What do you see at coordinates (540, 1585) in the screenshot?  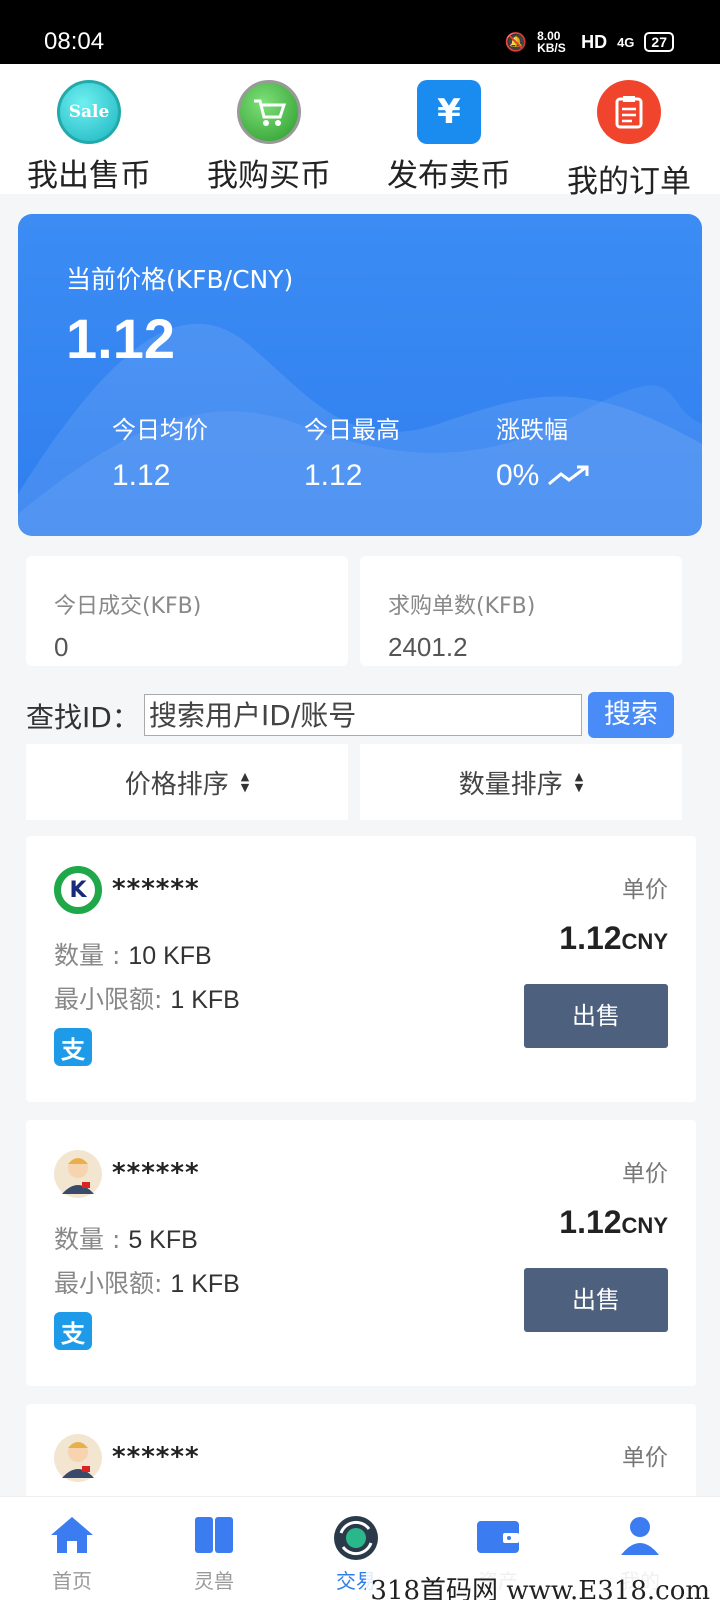 I see `watermark: 318首码网 www.E318.com` at bounding box center [540, 1585].